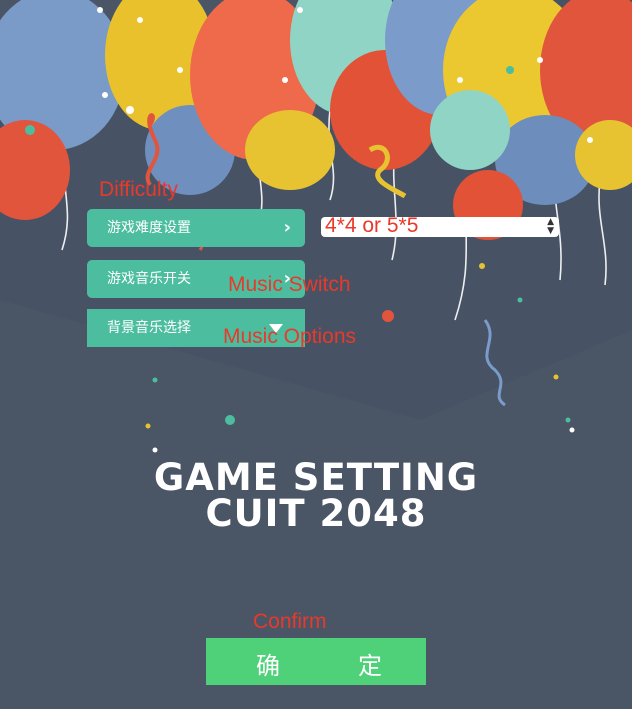 Image resolution: width=632 pixels, height=709 pixels. What do you see at coordinates (149, 228) in the screenshot?
I see `difficulty-setting-label: 游戏难度设置` at bounding box center [149, 228].